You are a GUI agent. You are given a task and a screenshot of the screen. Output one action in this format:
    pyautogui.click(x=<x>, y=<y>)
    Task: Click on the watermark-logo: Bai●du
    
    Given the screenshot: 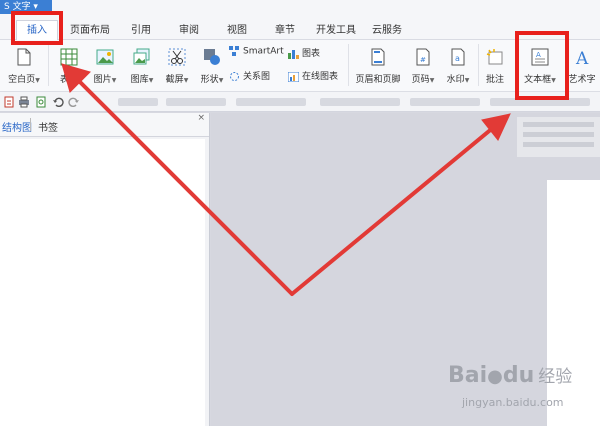 What is the action you would take?
    pyautogui.click(x=491, y=375)
    